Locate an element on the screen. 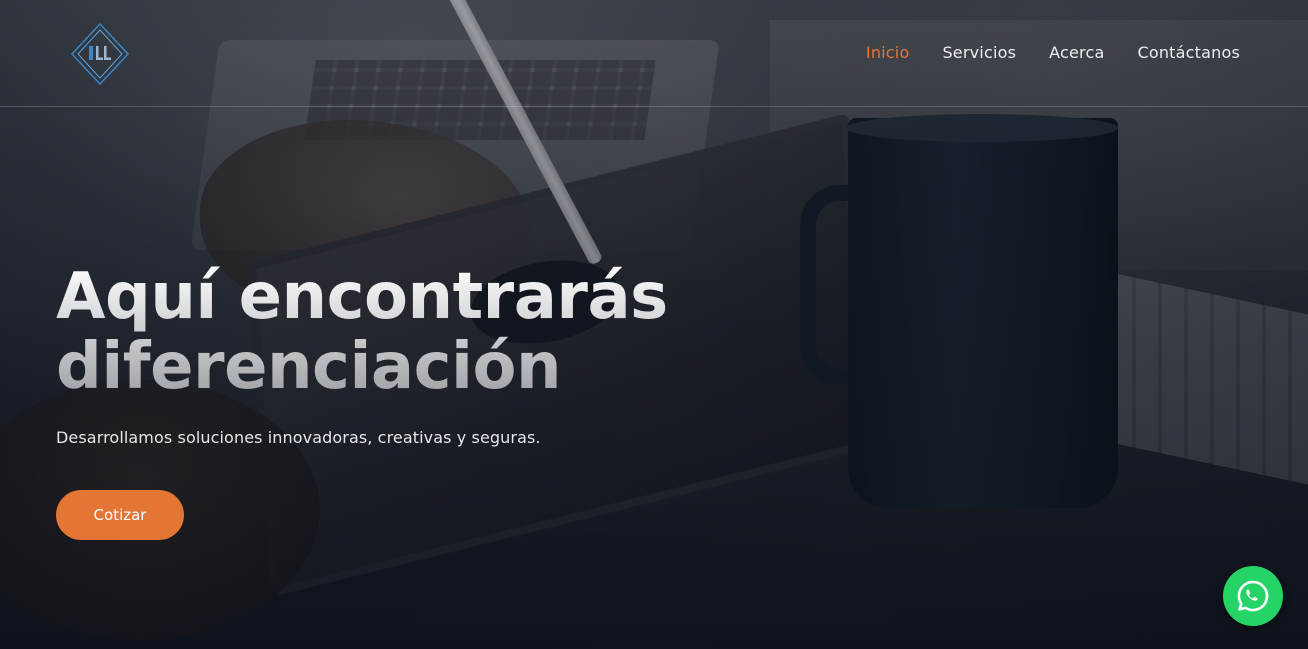 Image resolution: width=1308 pixels, height=649 pixels. main-nav: Inicio Servicios Acerca Contáctanos is located at coordinates (1053, 52).